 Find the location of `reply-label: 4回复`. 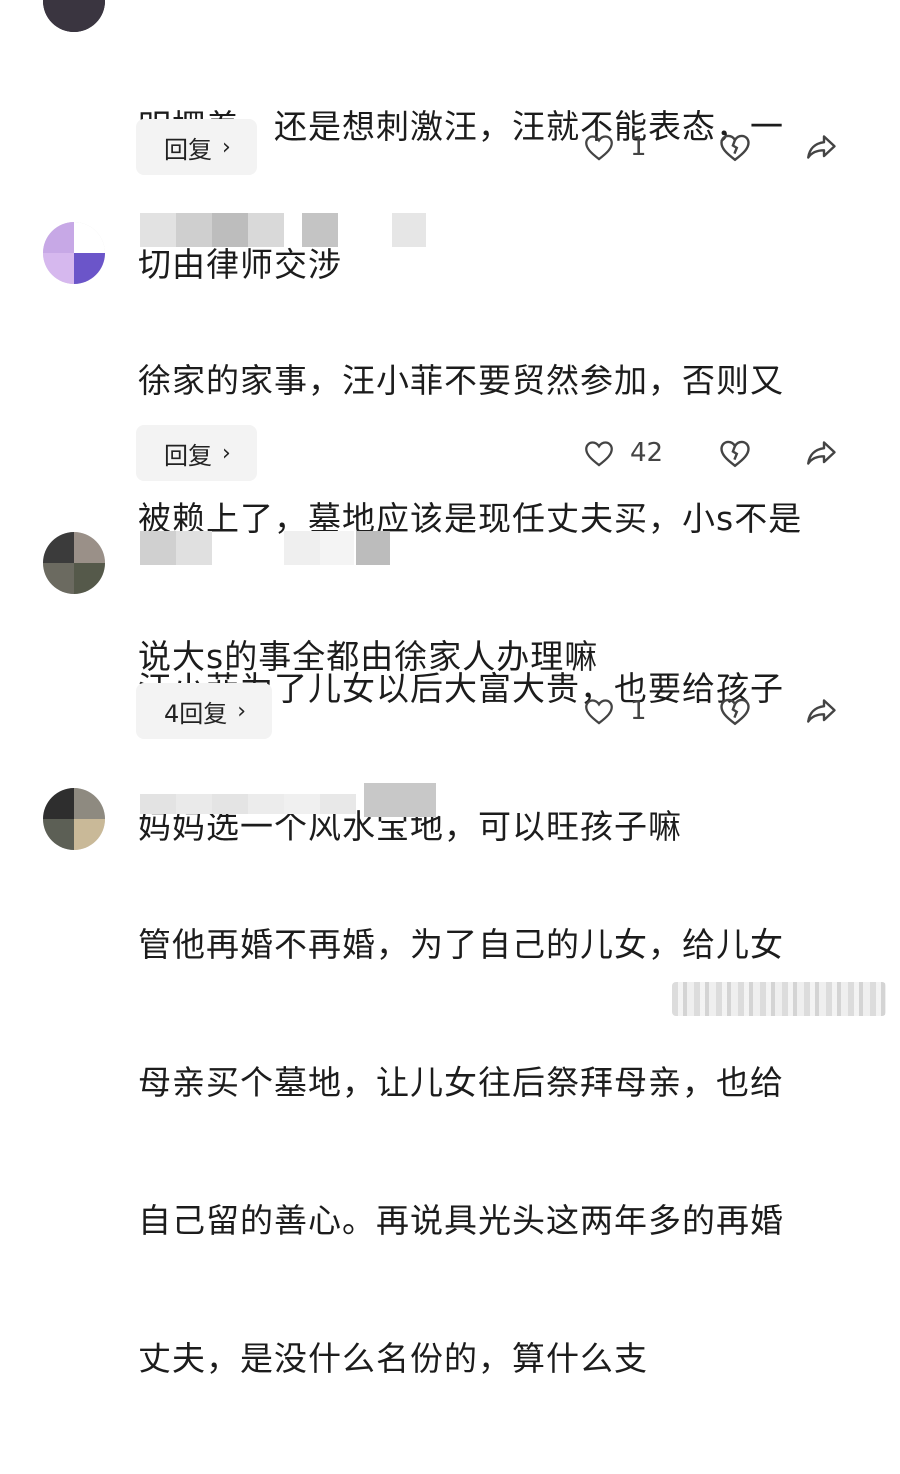

reply-label: 4回复 is located at coordinates (196, 713).